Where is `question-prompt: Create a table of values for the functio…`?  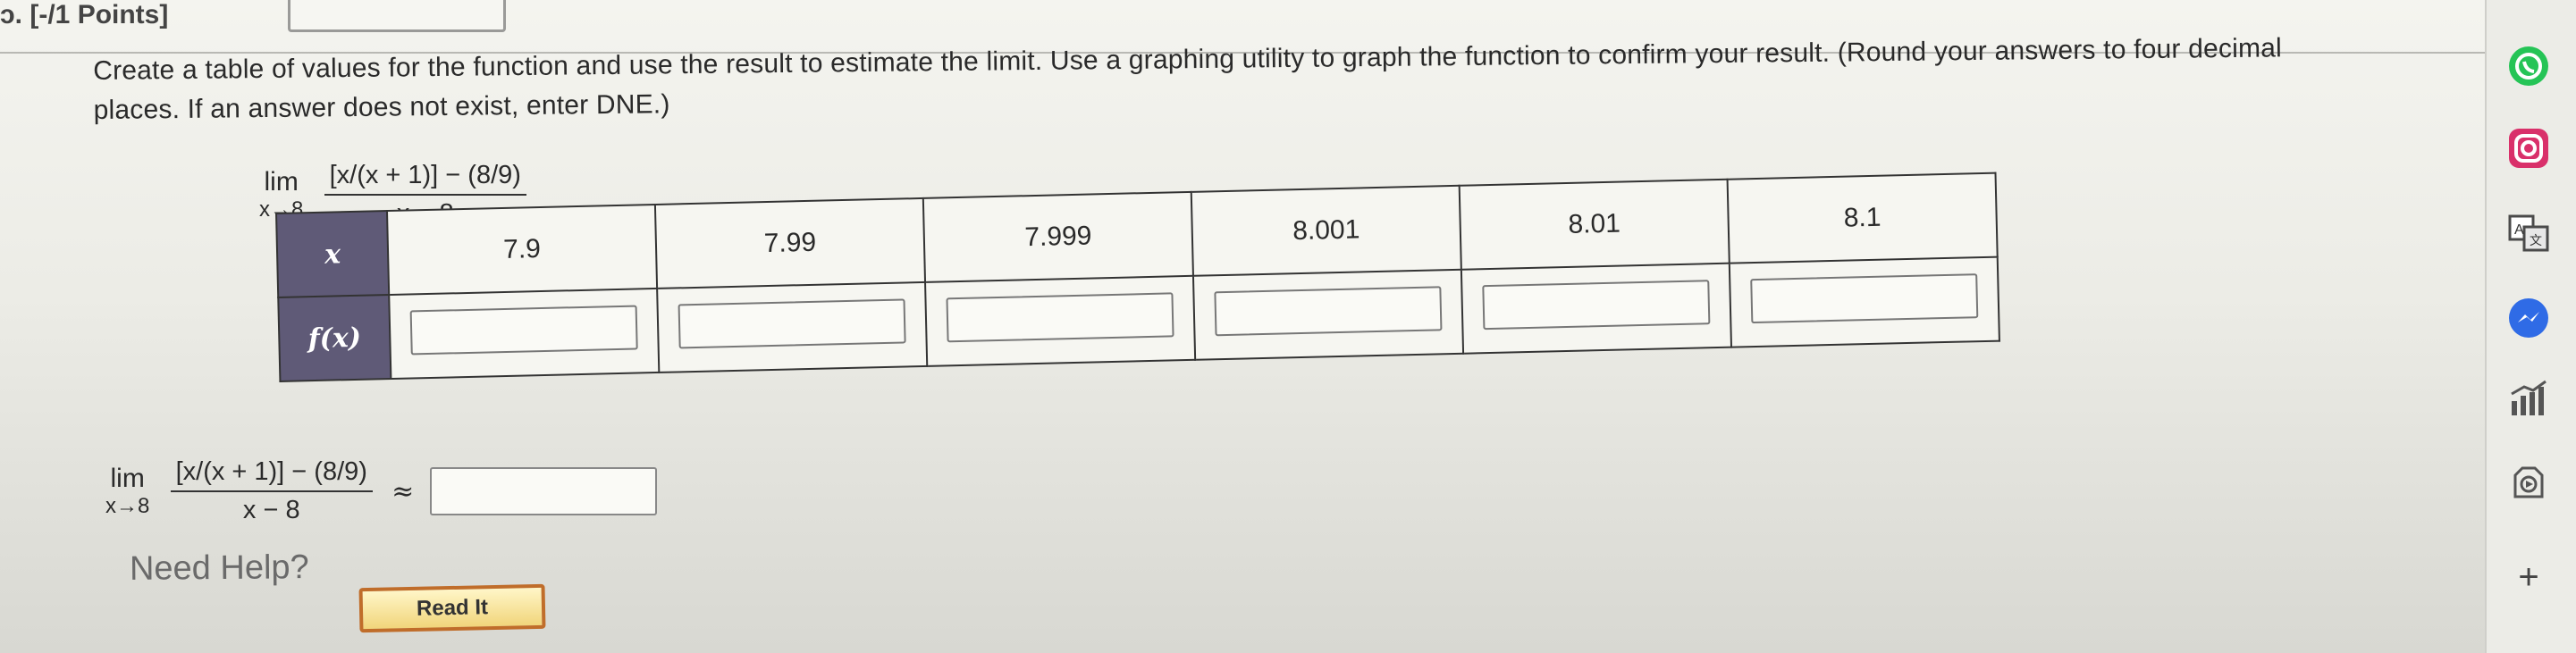
question-prompt: Create a table of values for the functio… is located at coordinates (1188, 79).